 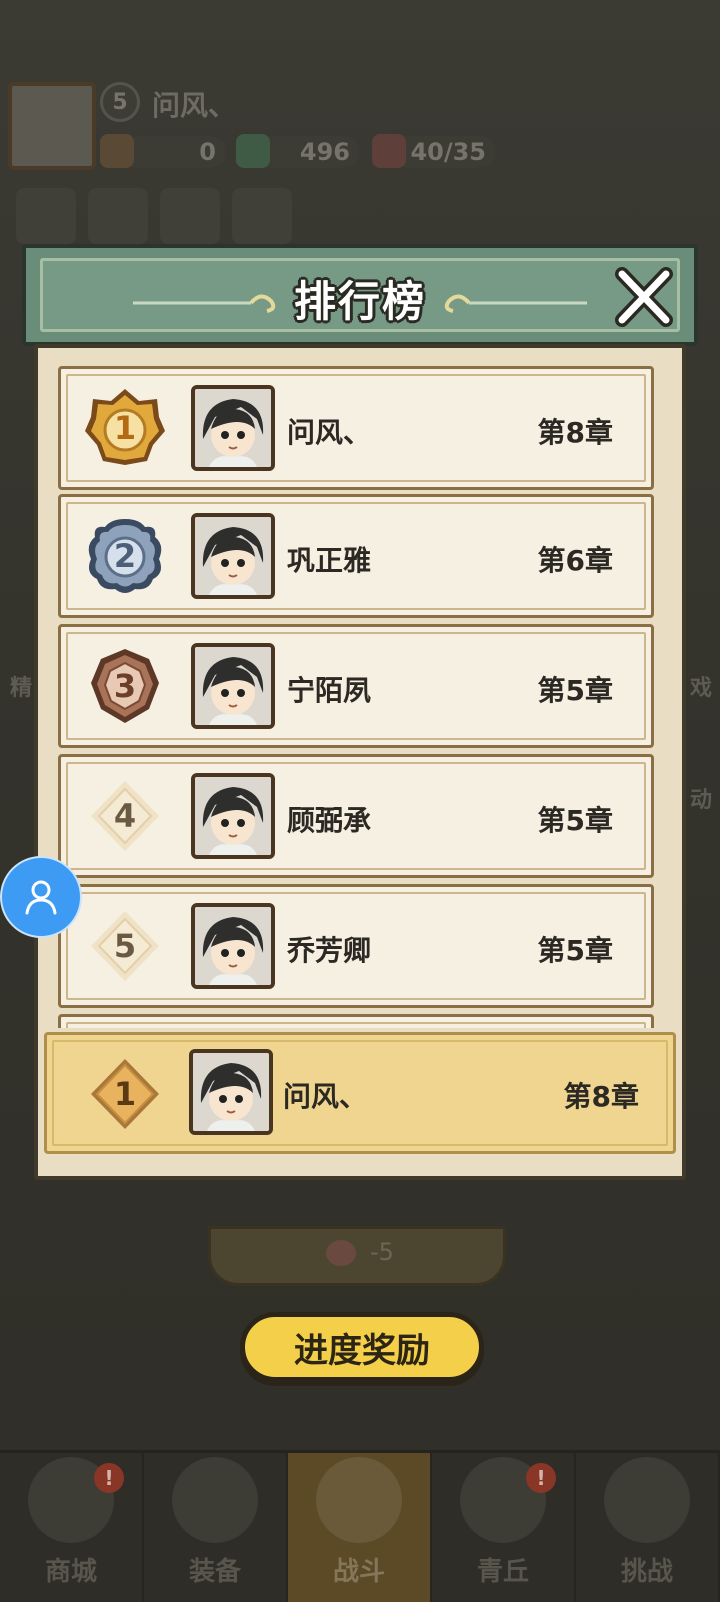 I want to click on stats-button, so click(x=118, y=216).